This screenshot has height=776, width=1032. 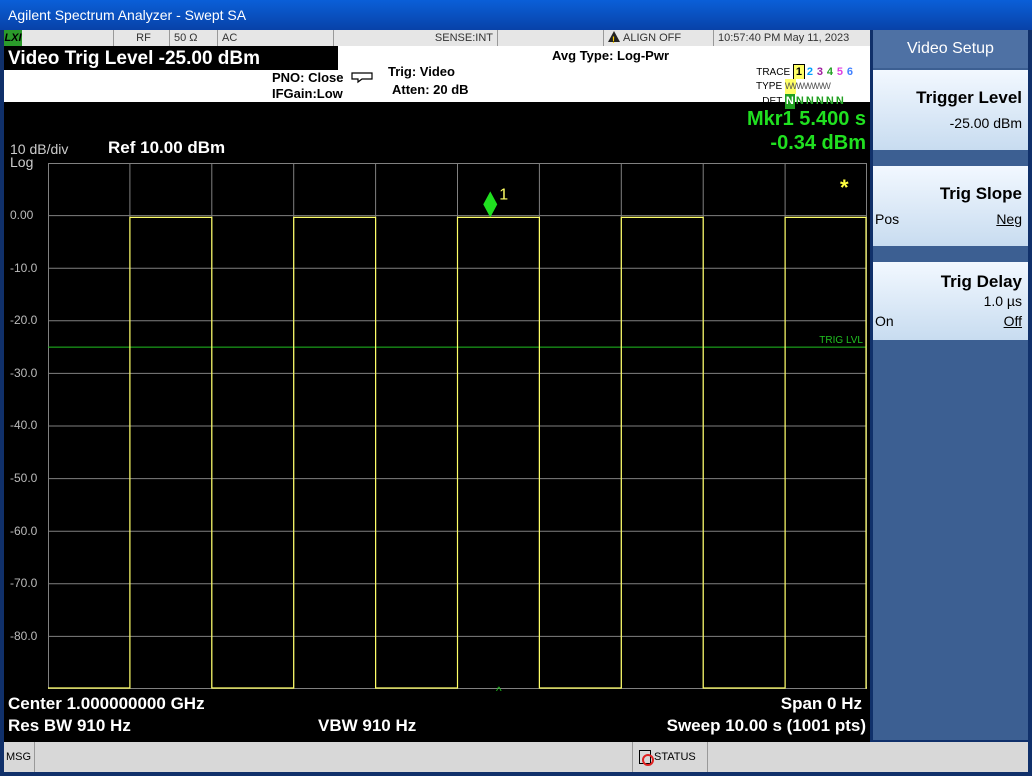 I want to click on softkey-menu-title: Video Setup, so click(x=950, y=49).